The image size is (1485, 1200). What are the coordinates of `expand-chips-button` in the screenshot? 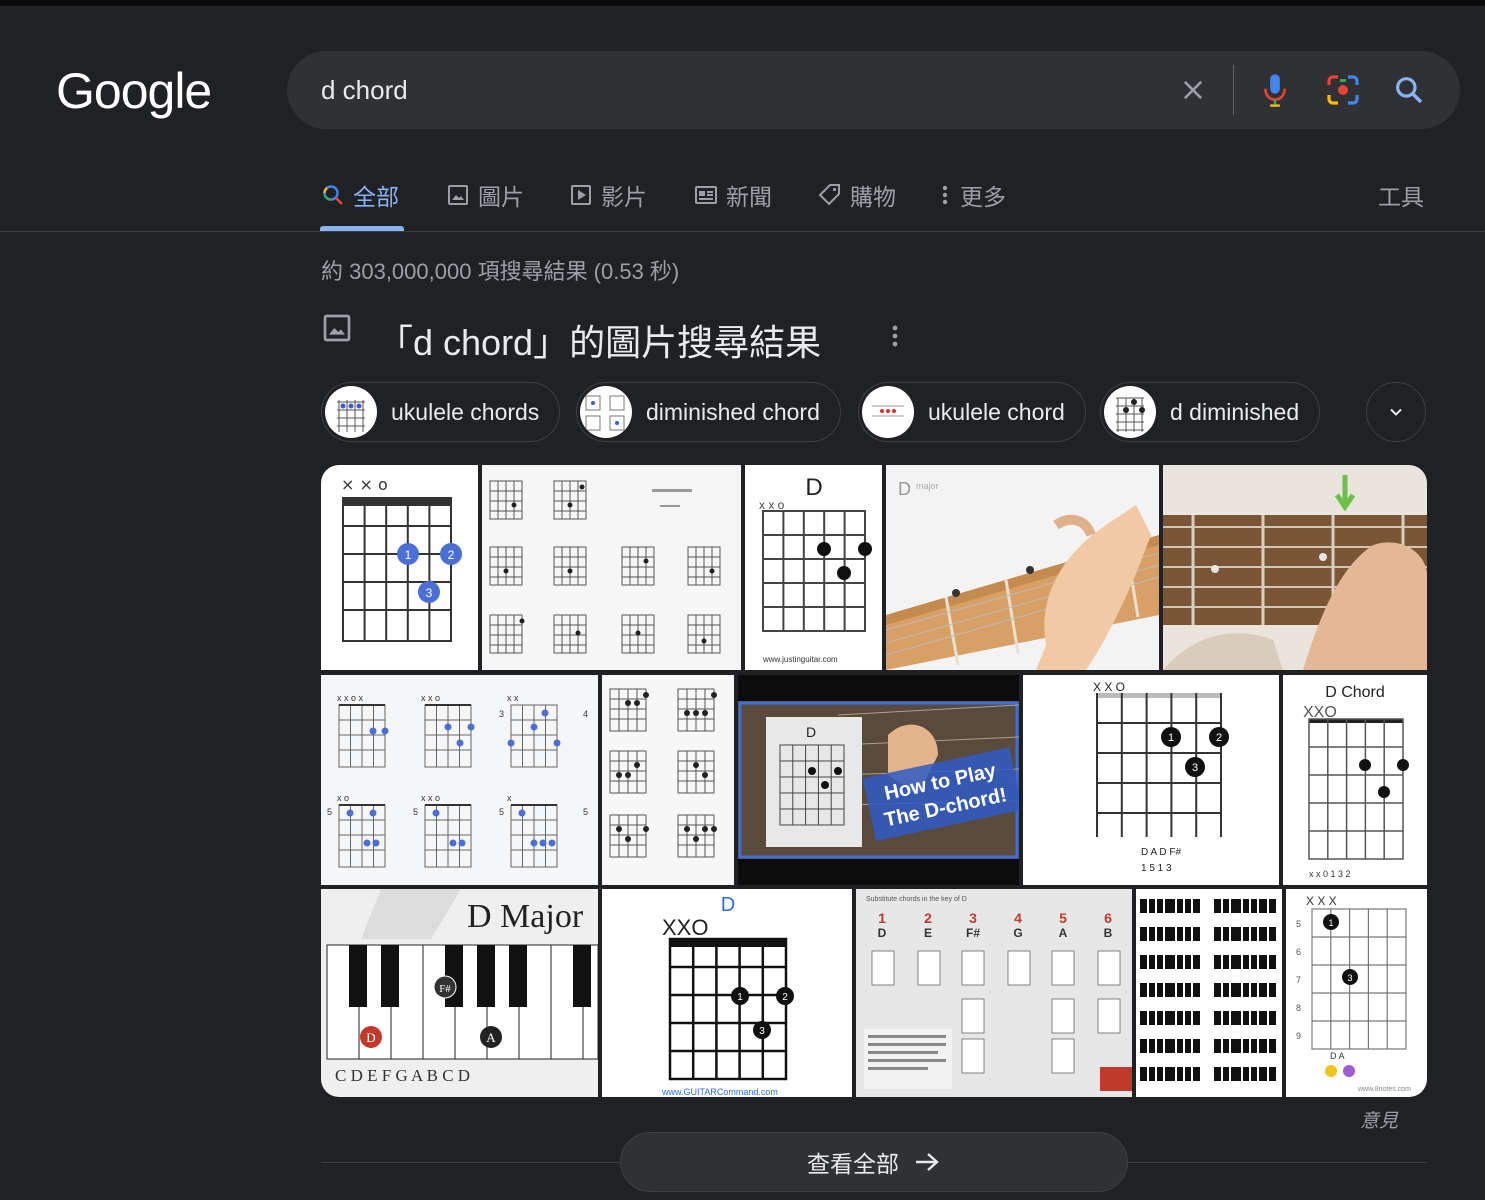 It's located at (1396, 412).